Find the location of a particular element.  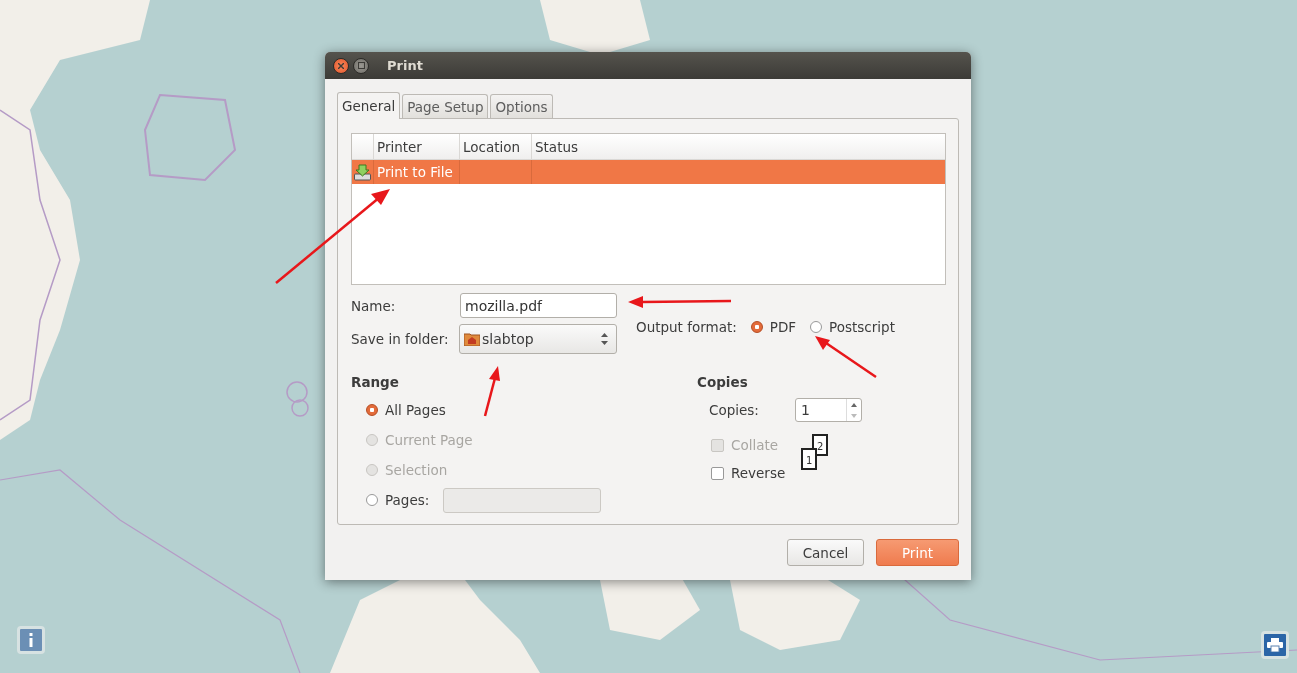

tab: Options is located at coordinates (521, 106).